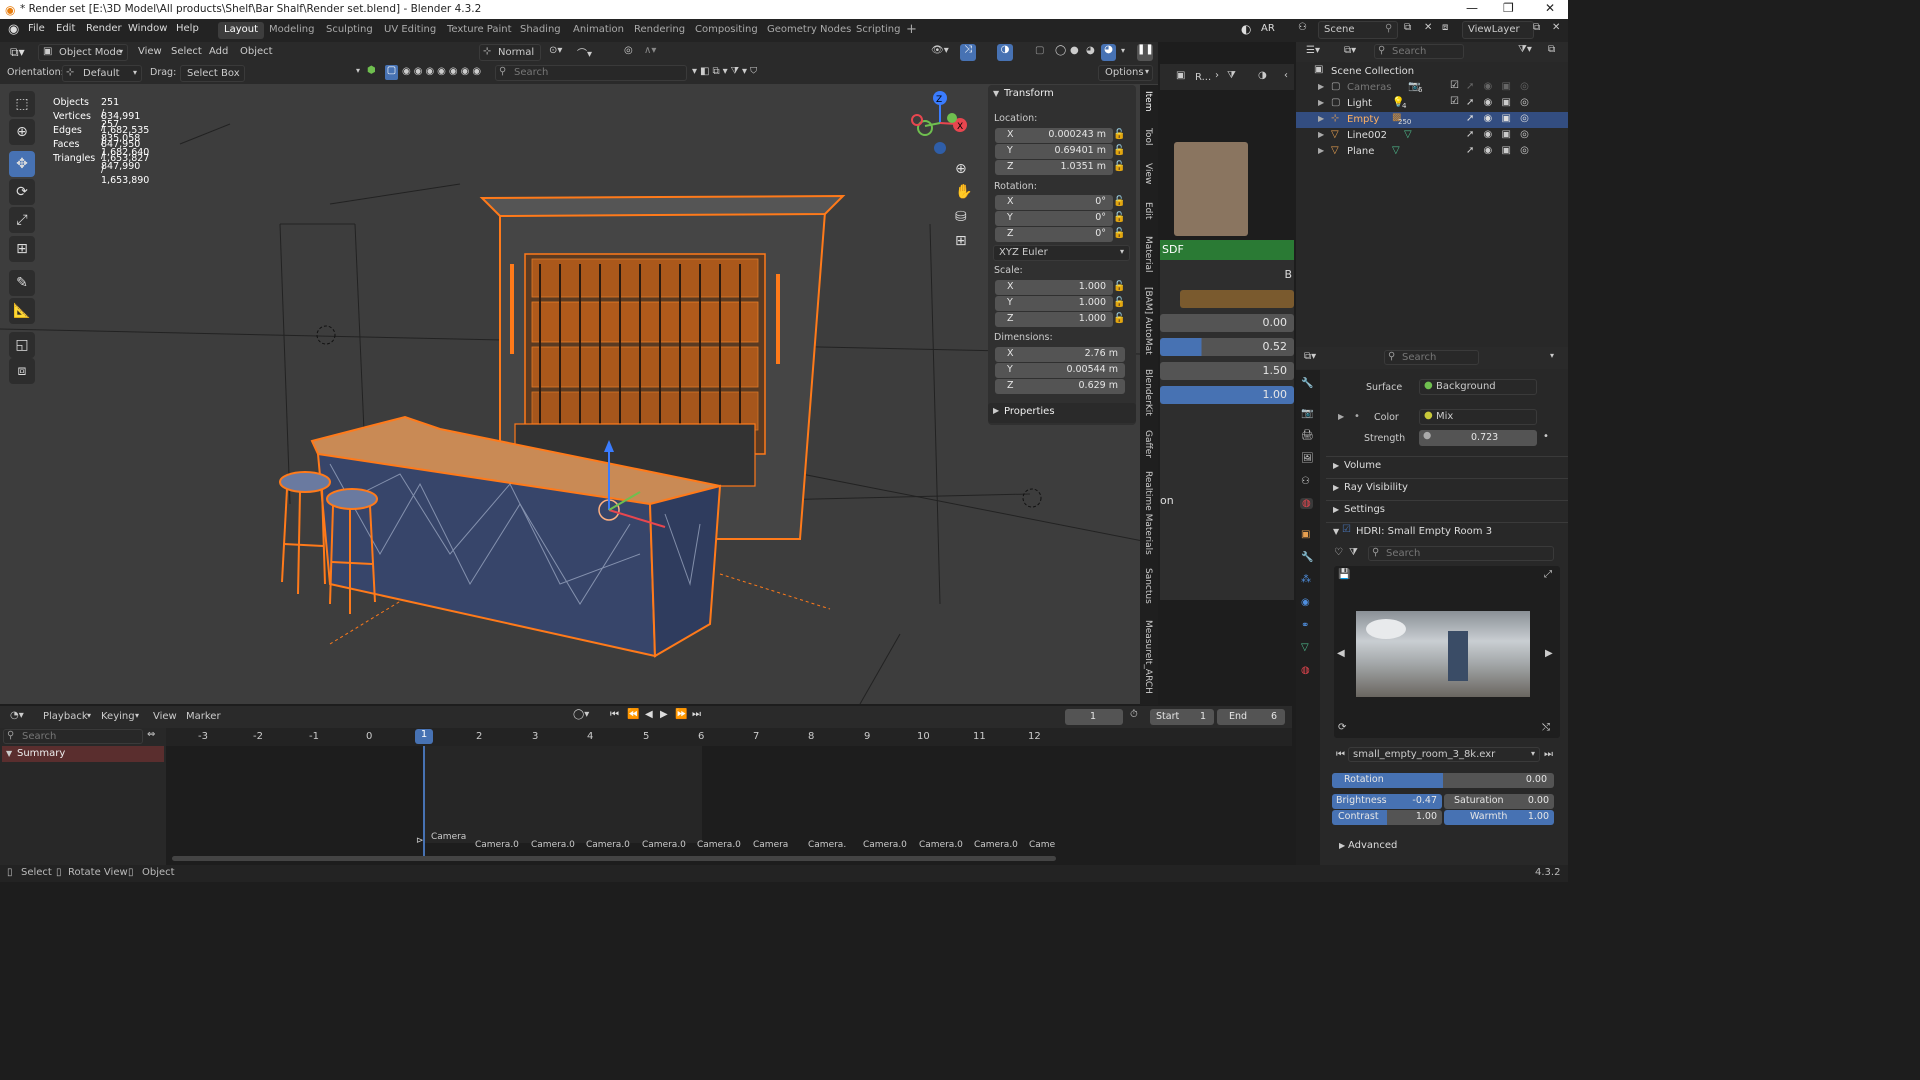 Image resolution: width=1920 pixels, height=1080 pixels. Describe the element at coordinates (1549, 653) in the screenshot. I see `next-arrow-icon: ▶` at that location.